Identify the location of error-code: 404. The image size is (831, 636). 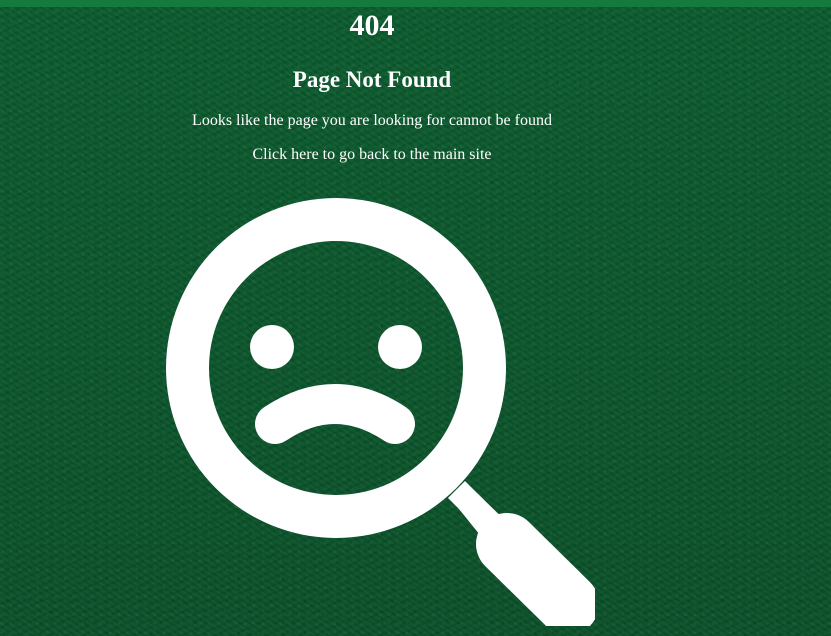
(372, 25).